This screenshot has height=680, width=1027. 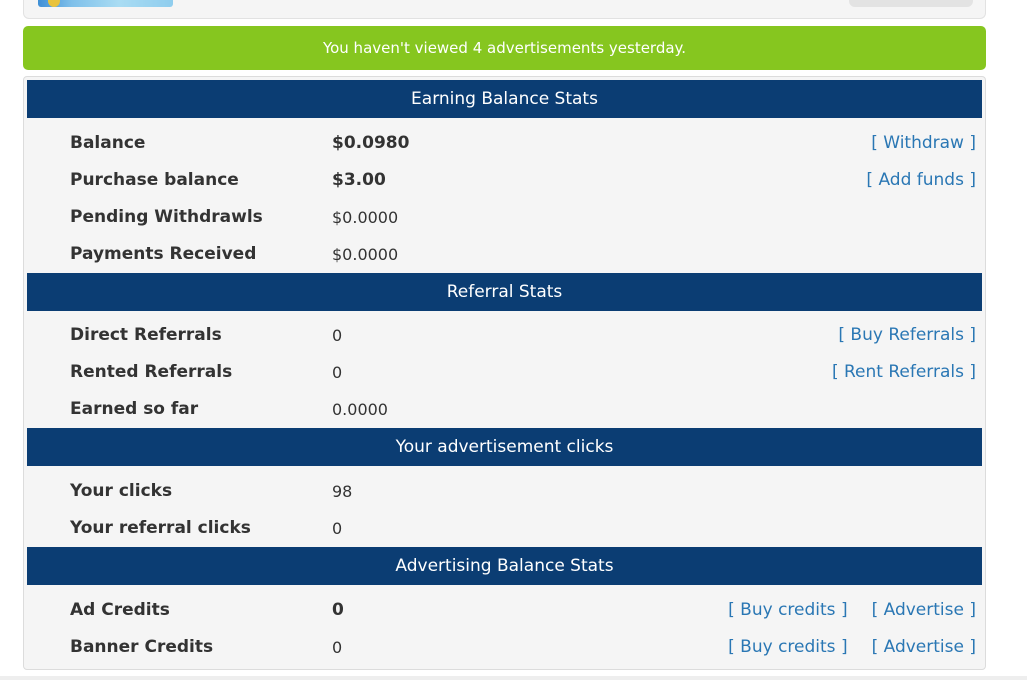 I want to click on rent-referrals-link: [ Rent Referrals ], so click(x=904, y=372).